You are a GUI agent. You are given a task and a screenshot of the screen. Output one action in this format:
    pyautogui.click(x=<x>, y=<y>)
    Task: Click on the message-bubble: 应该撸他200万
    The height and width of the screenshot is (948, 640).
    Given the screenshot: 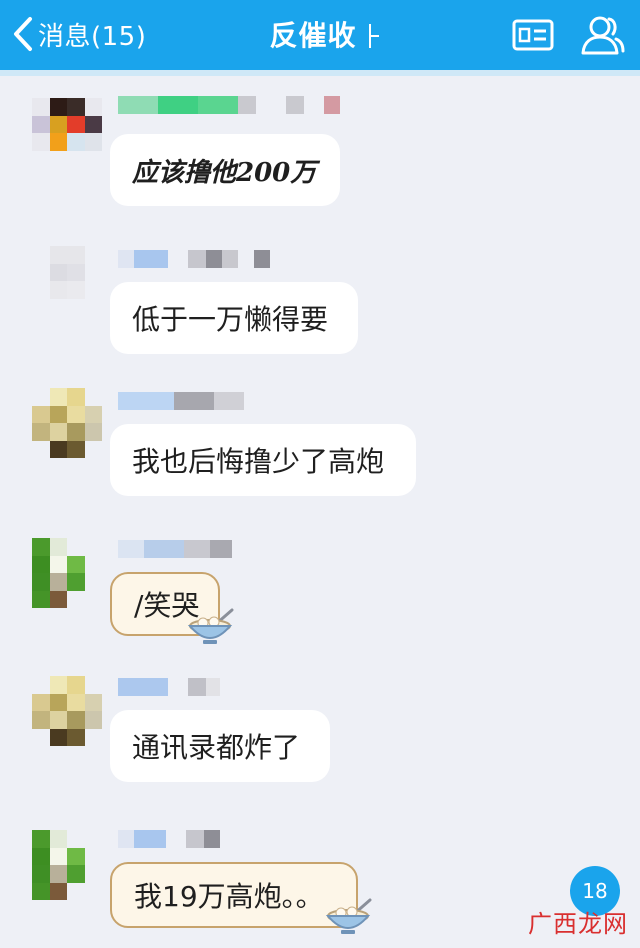 What is the action you would take?
    pyautogui.click(x=225, y=170)
    